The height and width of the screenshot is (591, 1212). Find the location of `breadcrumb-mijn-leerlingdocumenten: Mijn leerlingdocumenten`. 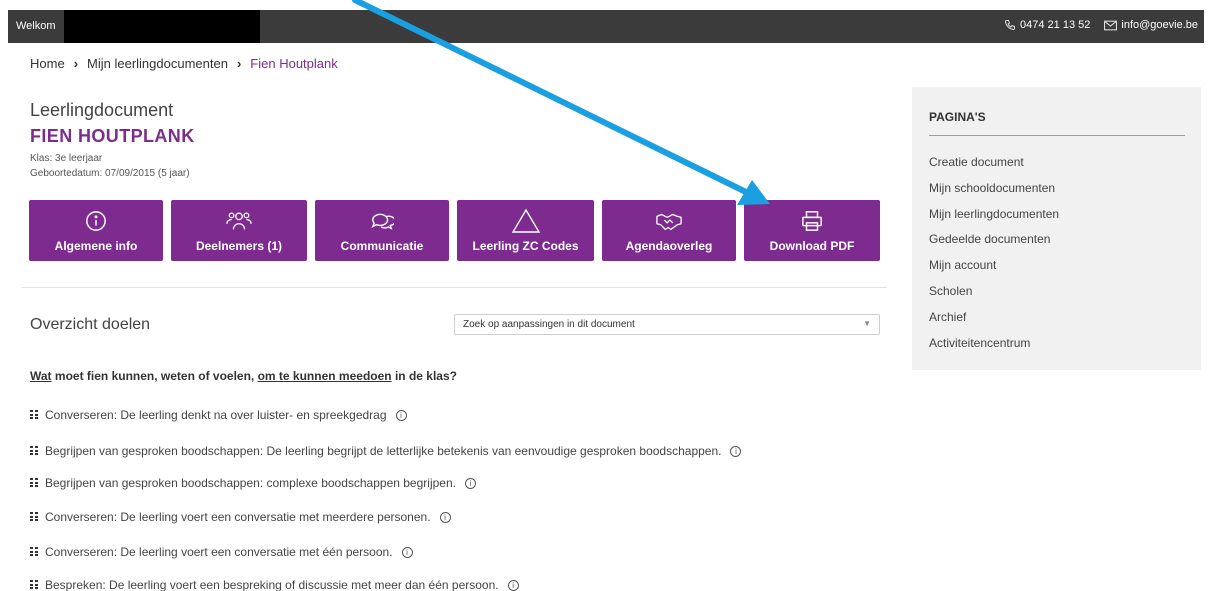

breadcrumb-mijn-leerlingdocumenten: Mijn leerlingdocumenten is located at coordinates (157, 63).